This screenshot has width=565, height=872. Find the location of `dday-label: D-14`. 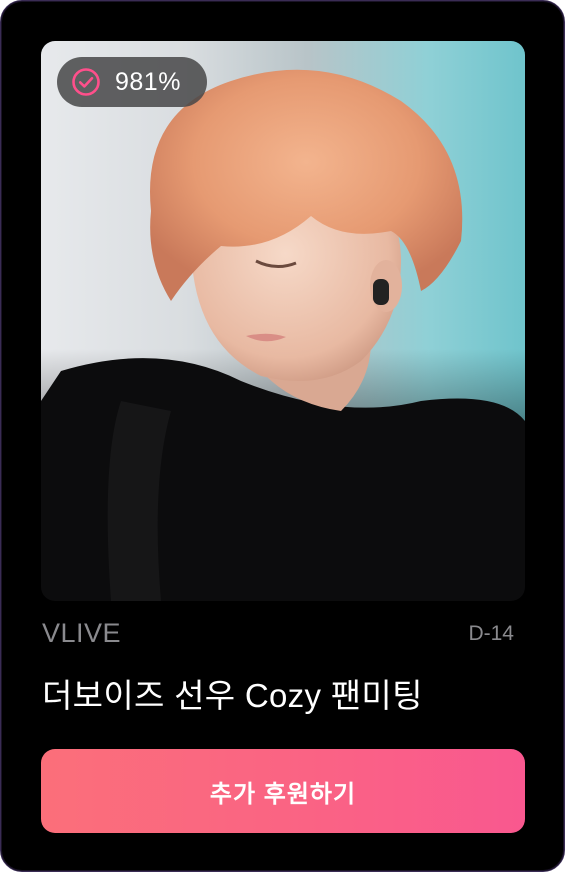

dday-label: D-14 is located at coordinates (491, 633).